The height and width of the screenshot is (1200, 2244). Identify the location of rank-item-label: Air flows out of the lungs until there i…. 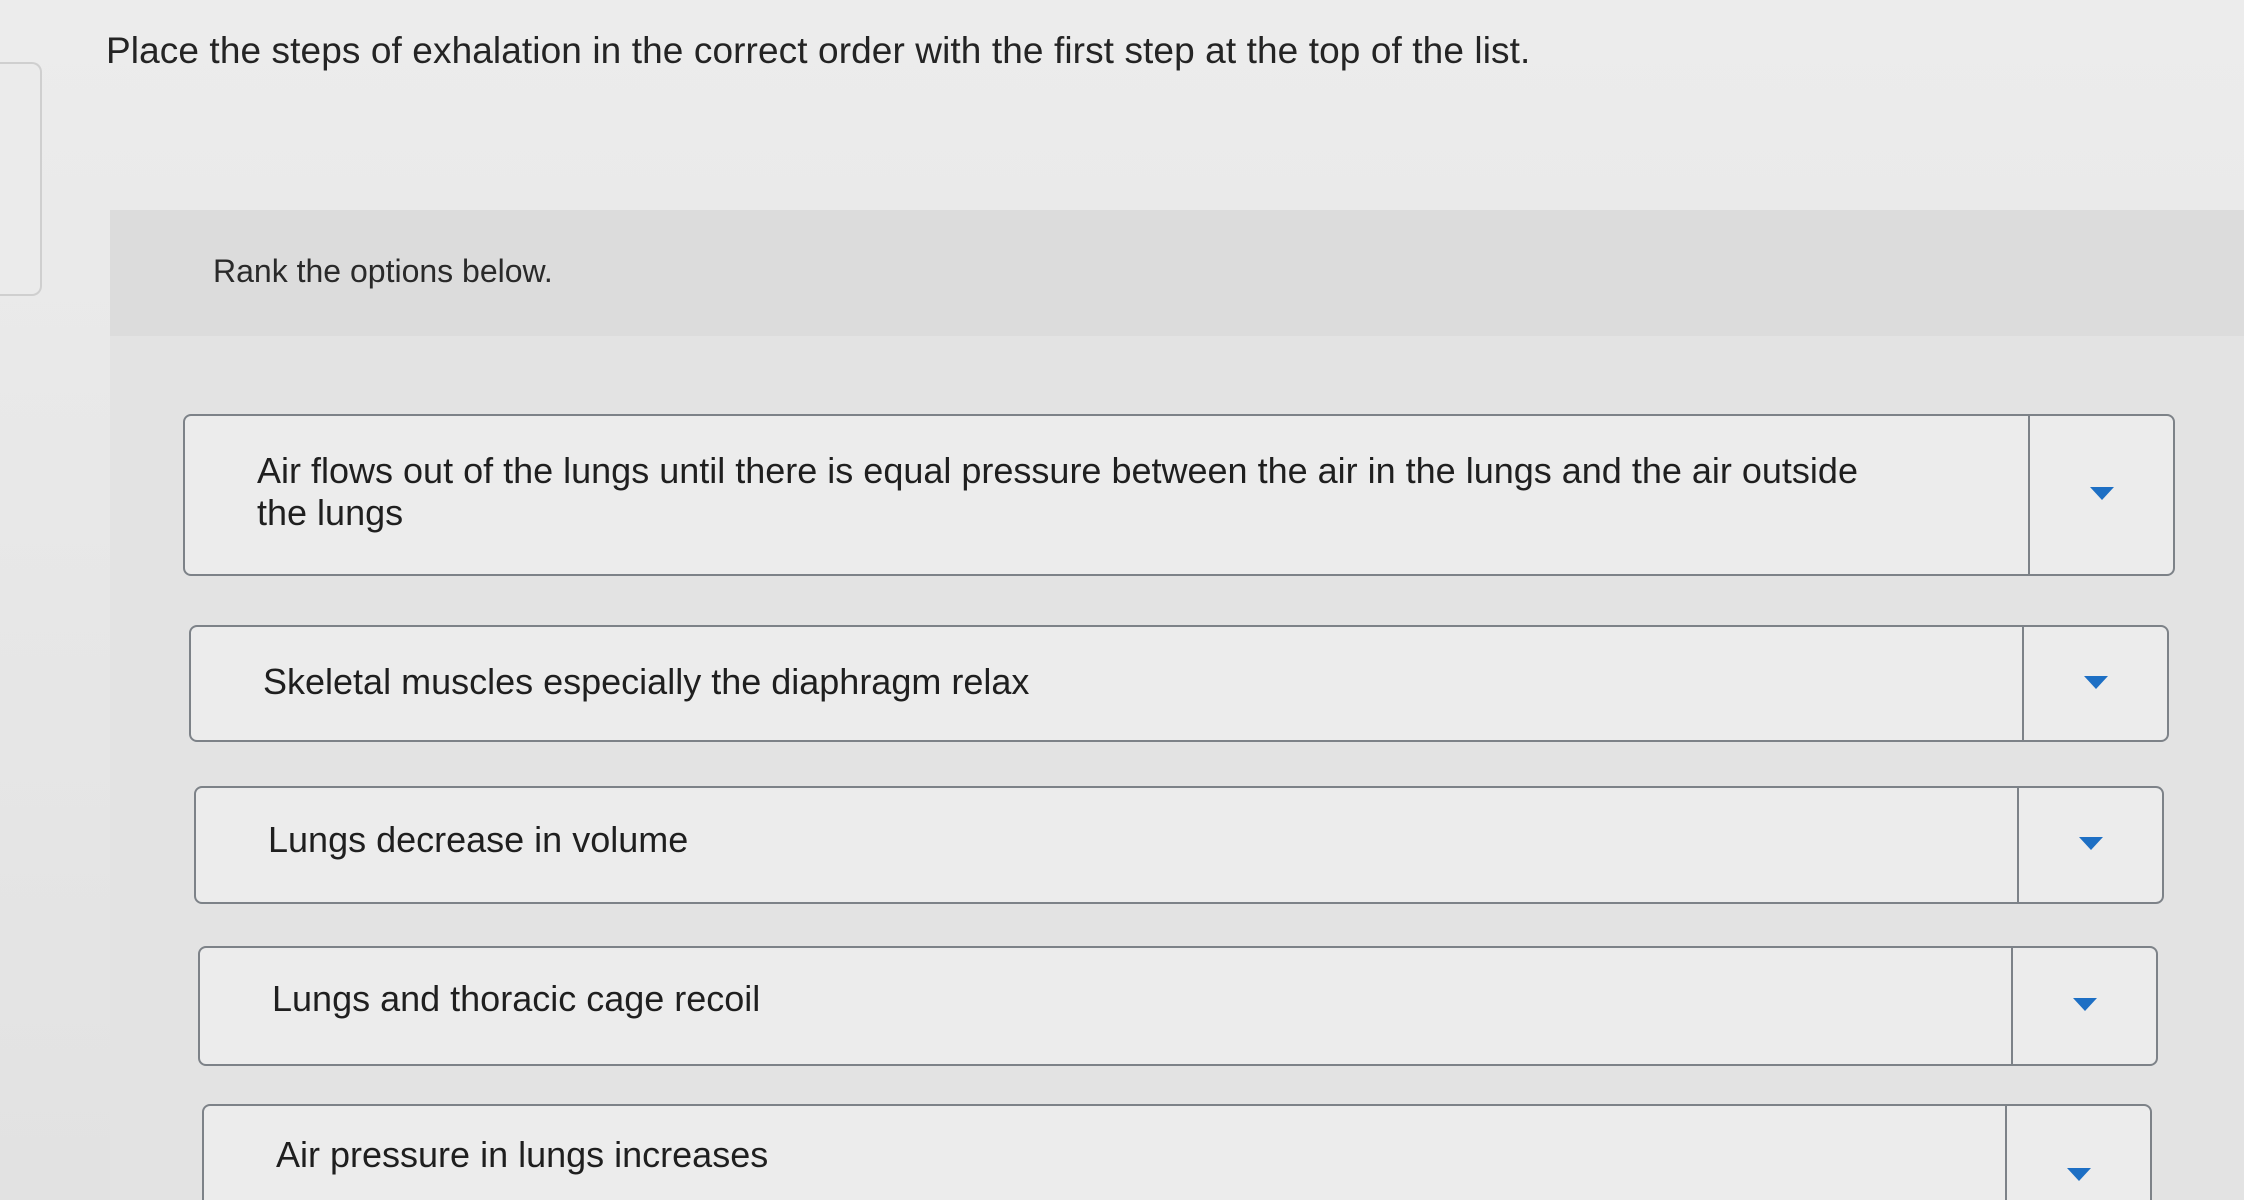
(1057, 491).